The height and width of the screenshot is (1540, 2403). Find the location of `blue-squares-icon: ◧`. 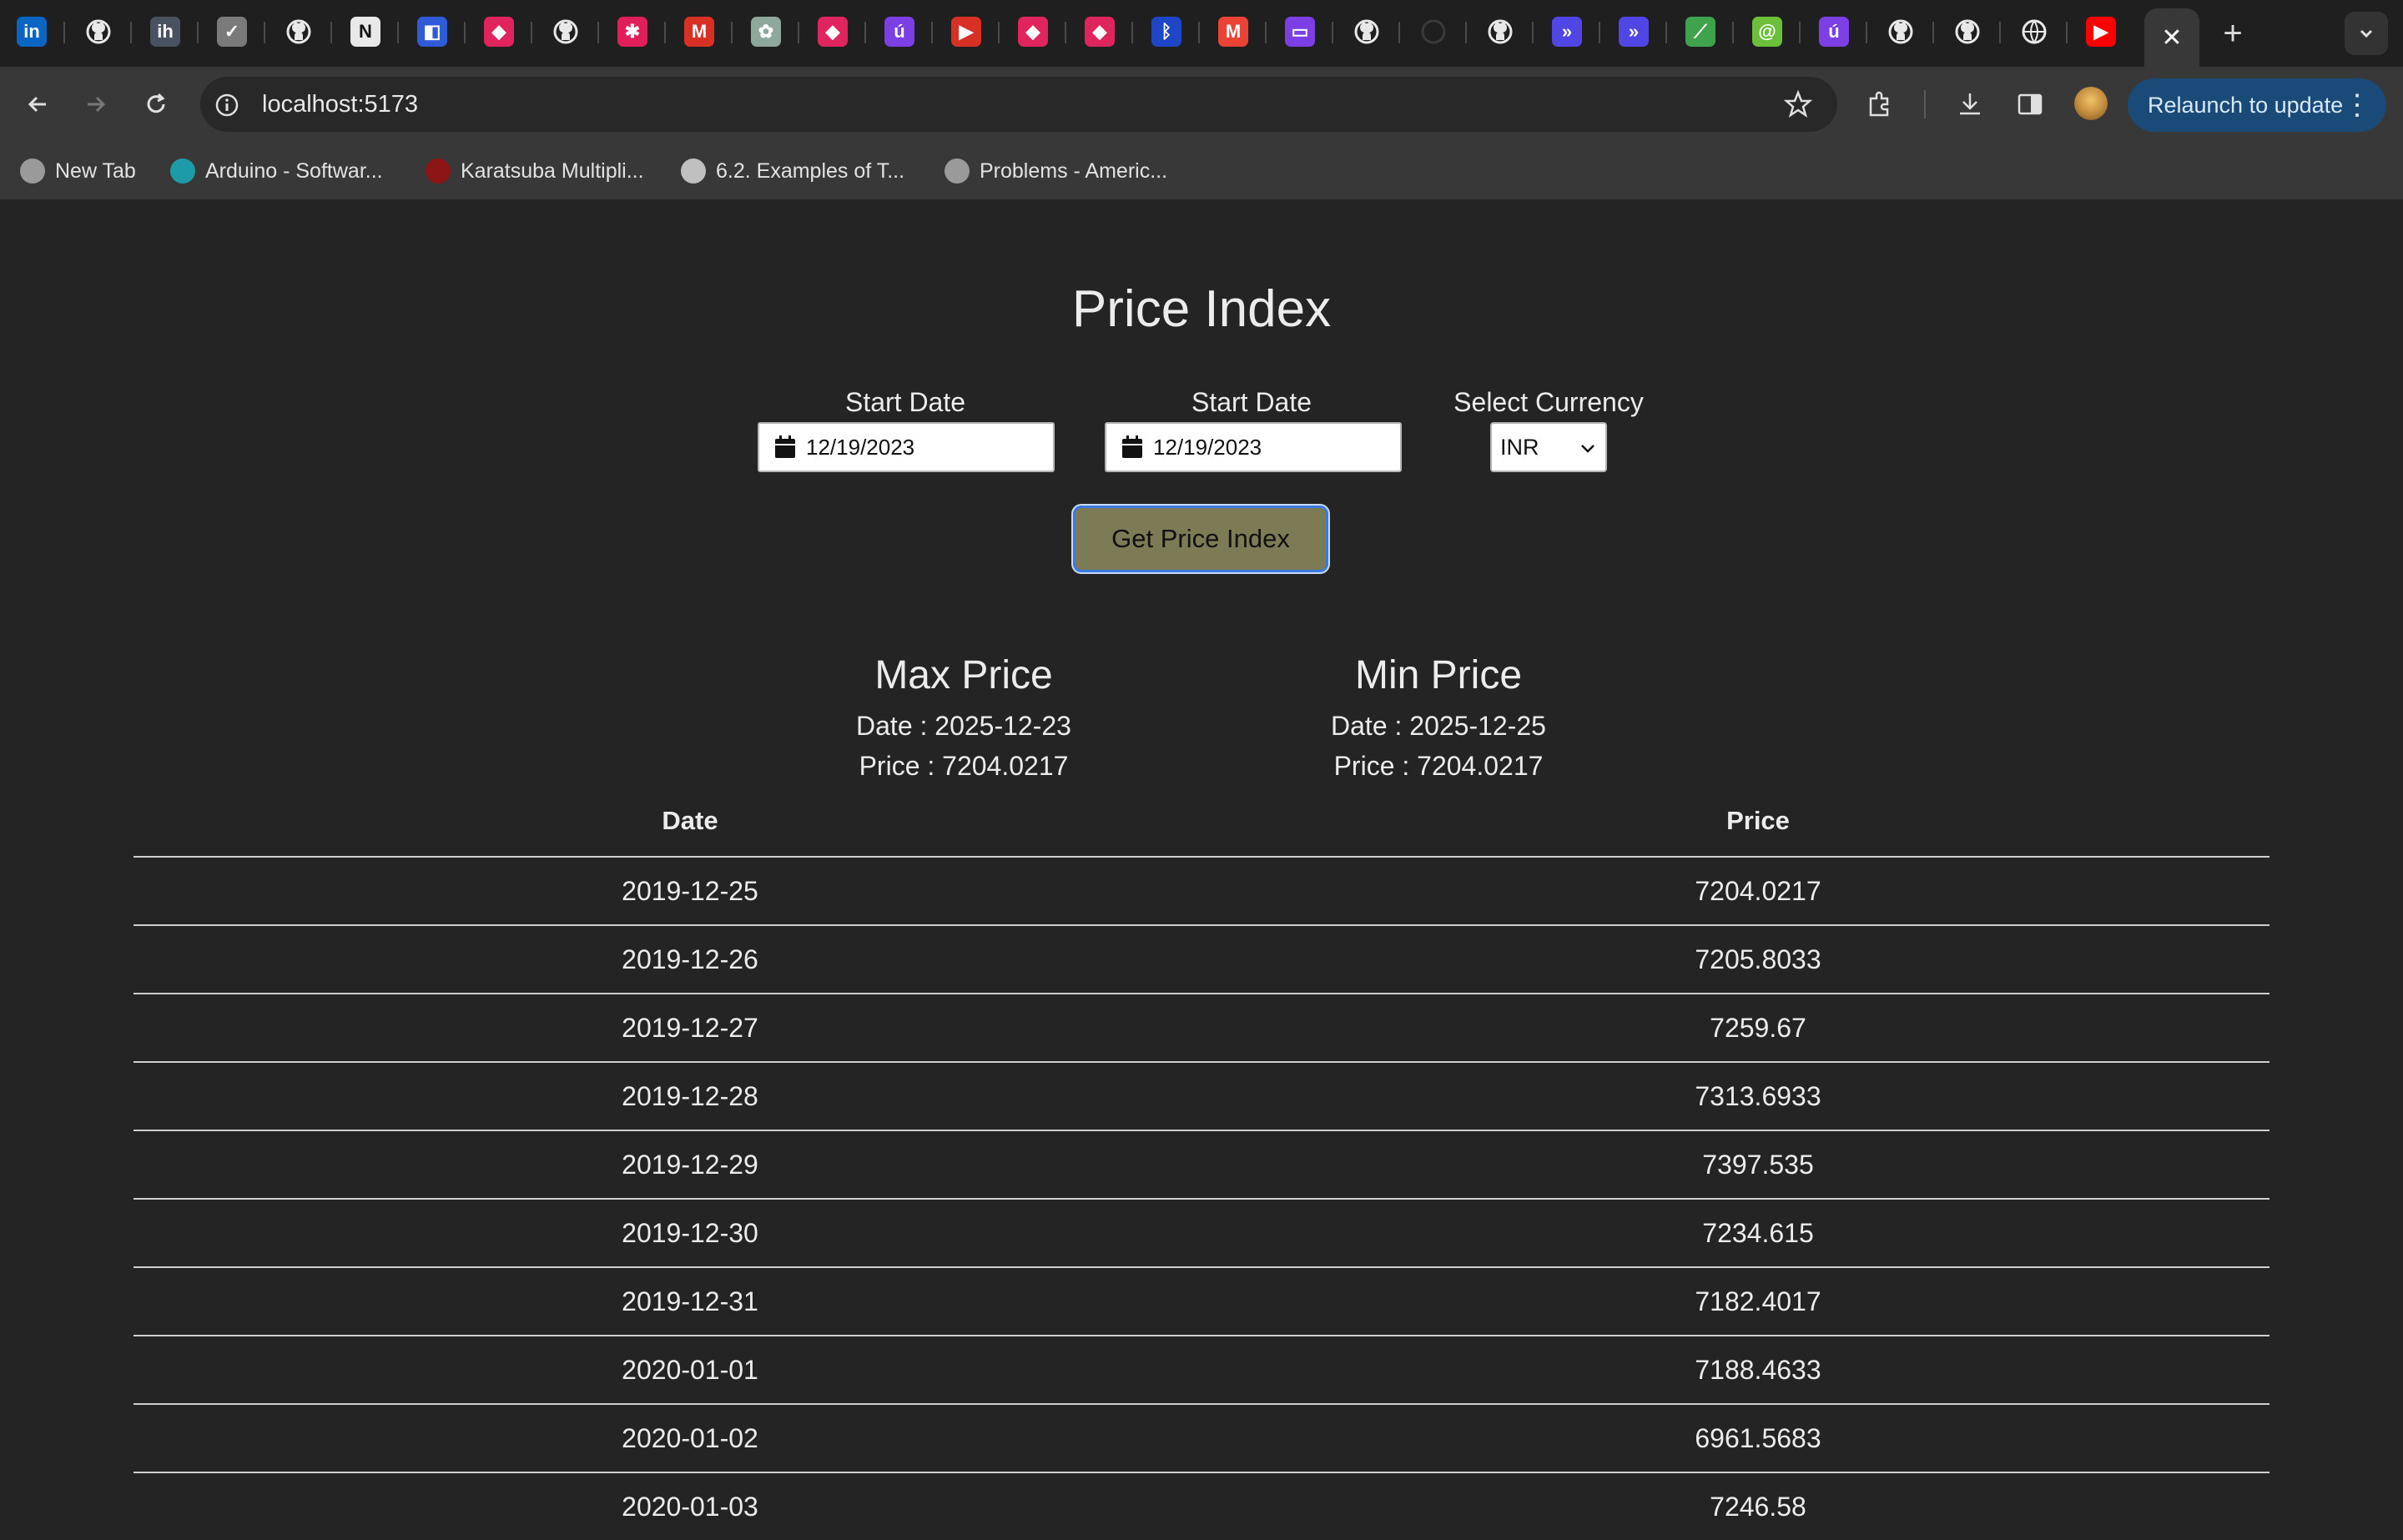

blue-squares-icon: ◧ is located at coordinates (432, 32).